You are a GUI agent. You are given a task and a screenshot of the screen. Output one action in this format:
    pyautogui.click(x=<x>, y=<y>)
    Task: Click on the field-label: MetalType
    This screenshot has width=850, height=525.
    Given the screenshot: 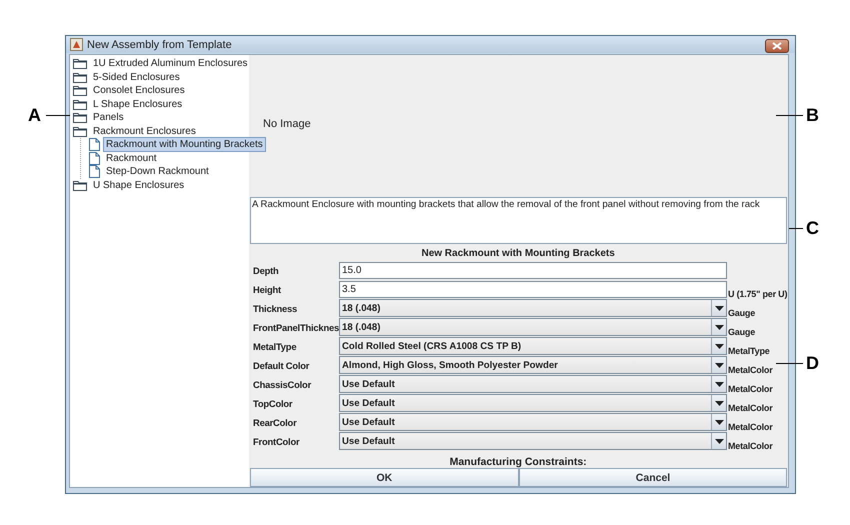 What is the action you would take?
    pyautogui.click(x=275, y=346)
    